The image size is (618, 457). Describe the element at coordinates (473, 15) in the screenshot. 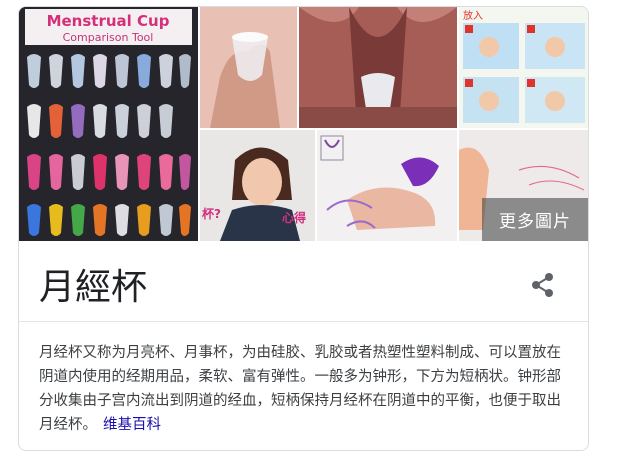

I see `tile-step-label: 放入` at that location.